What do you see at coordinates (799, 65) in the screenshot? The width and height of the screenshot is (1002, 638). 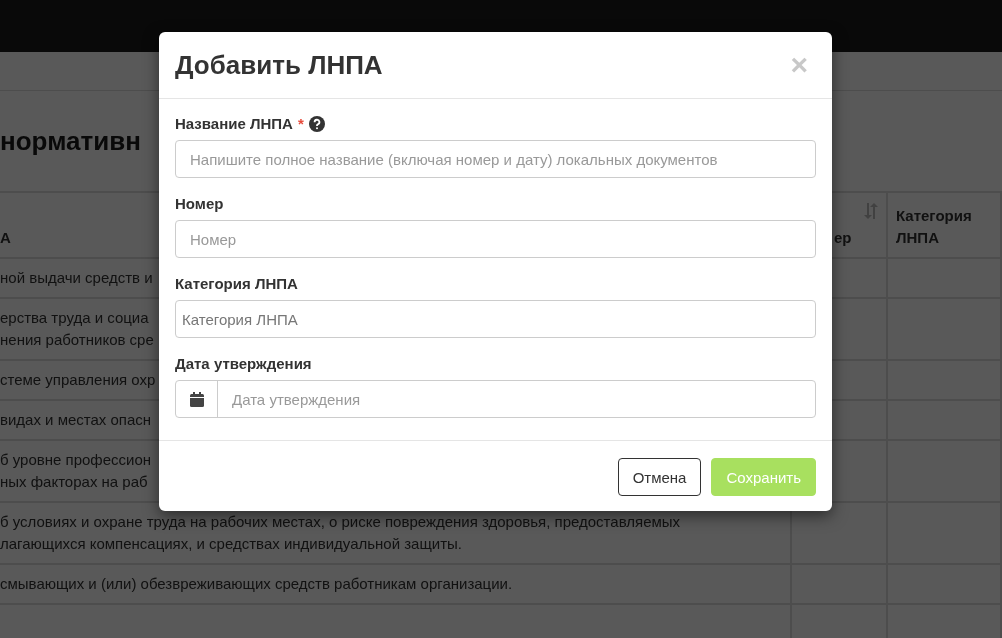 I see `close-button: ×` at bounding box center [799, 65].